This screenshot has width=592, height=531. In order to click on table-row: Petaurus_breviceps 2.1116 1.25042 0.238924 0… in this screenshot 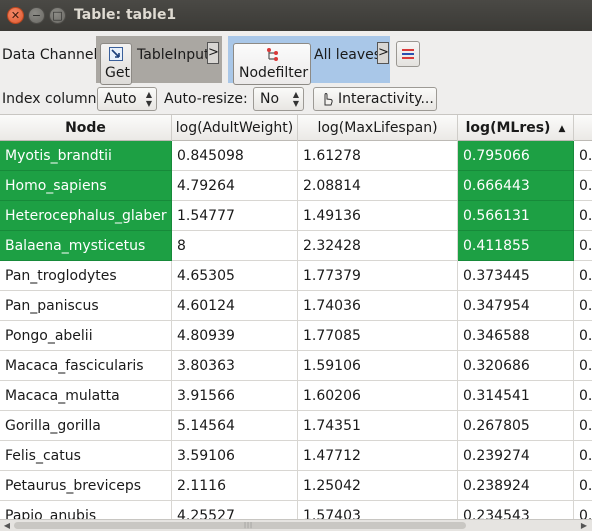, I will do `click(296, 486)`.